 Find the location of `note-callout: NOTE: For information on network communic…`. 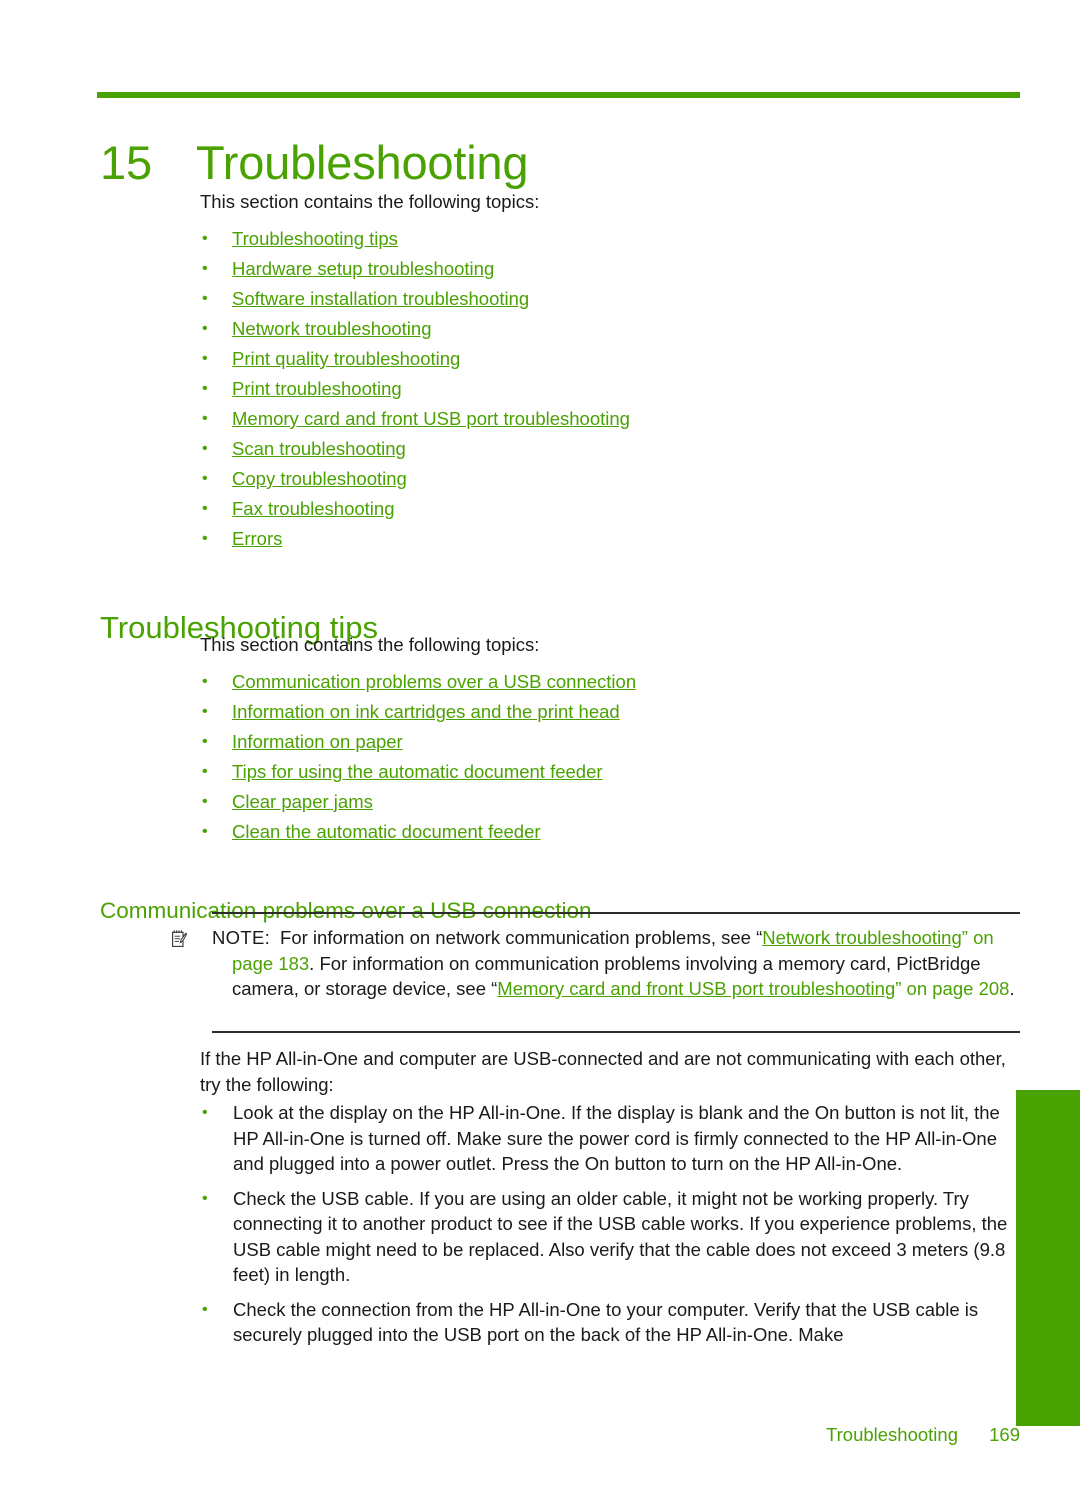

note-callout: NOTE: For information on network communic… is located at coordinates (596, 963).